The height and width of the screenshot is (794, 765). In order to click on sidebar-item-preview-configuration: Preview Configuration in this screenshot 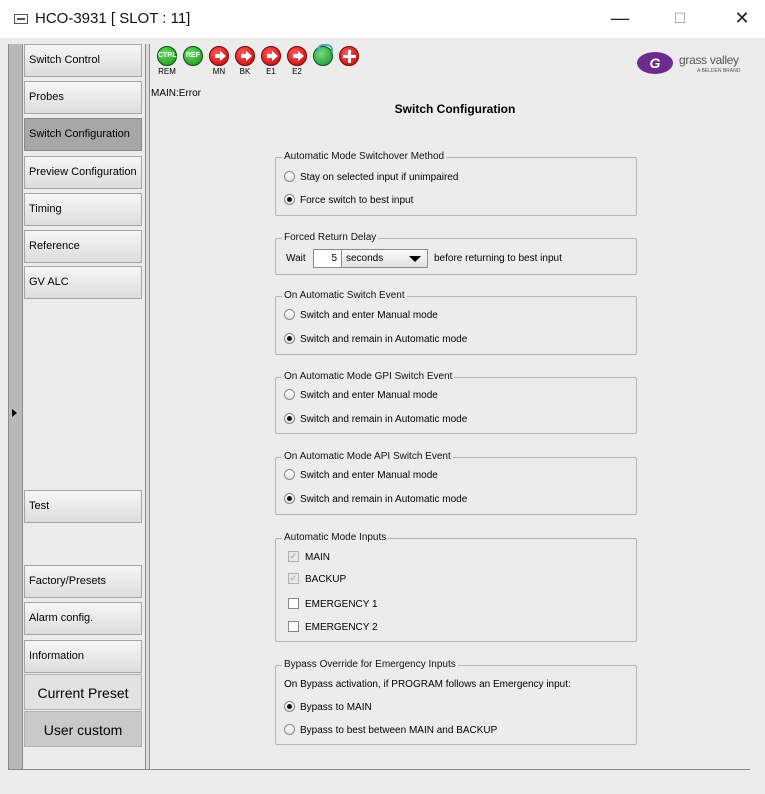, I will do `click(83, 172)`.